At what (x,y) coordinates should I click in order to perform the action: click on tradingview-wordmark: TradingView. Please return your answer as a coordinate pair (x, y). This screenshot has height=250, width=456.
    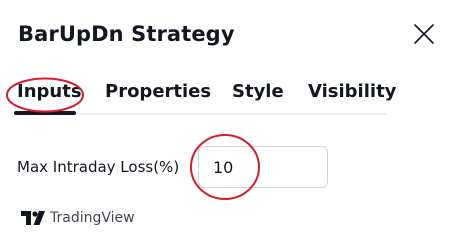
    Looking at the image, I should click on (92, 218).